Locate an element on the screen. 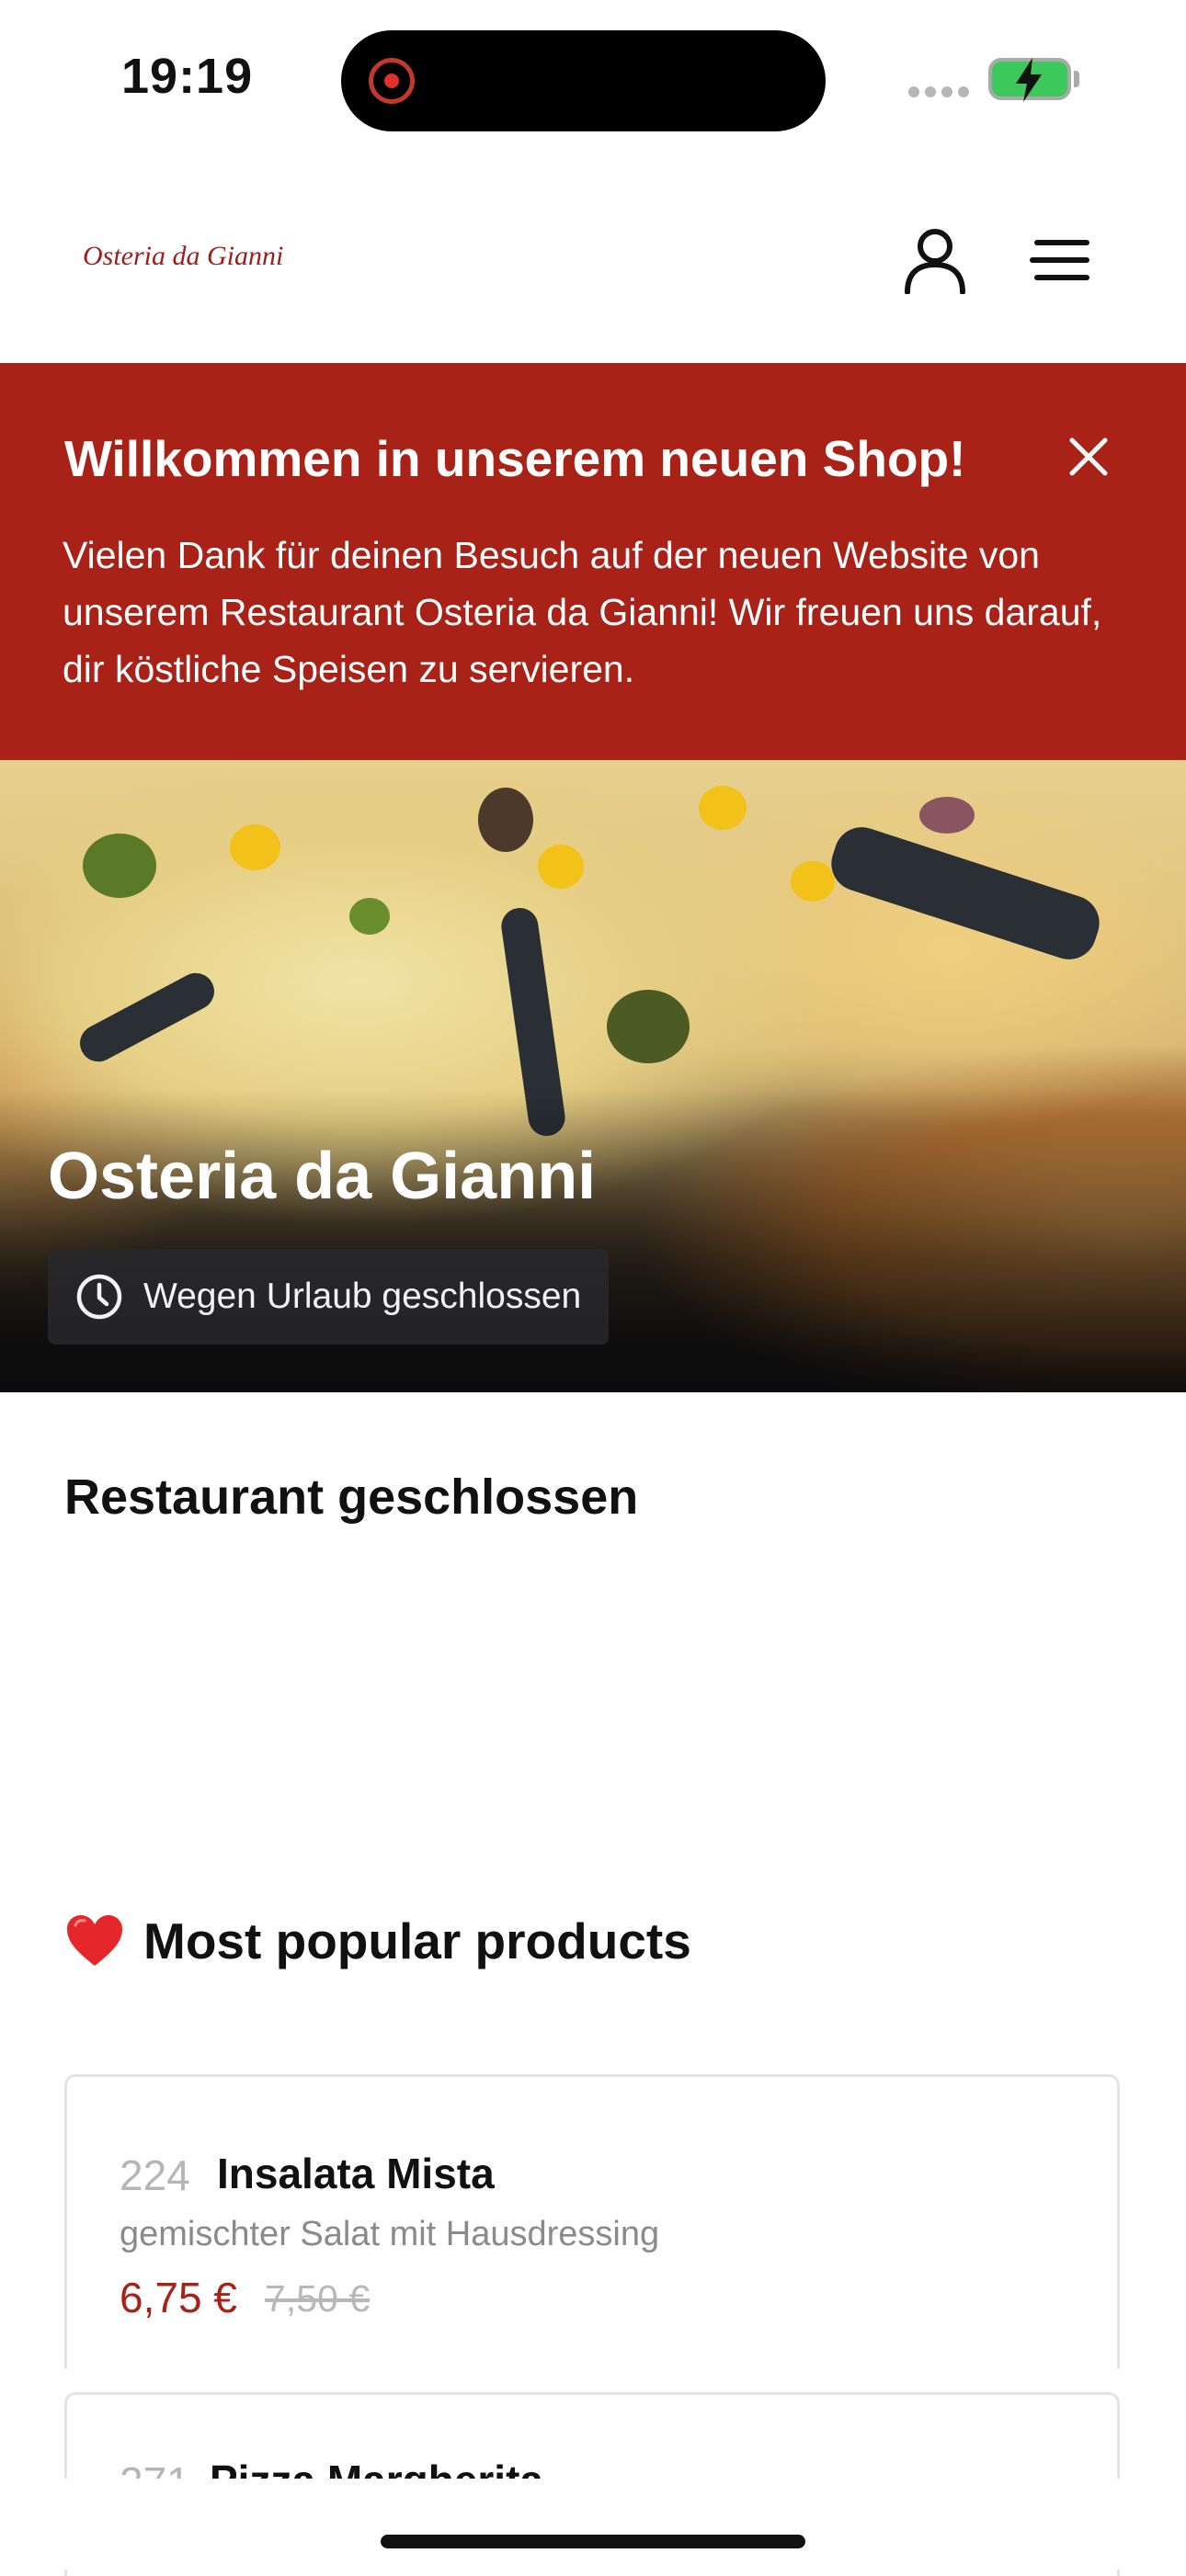 Image resolution: width=1186 pixels, height=2576 pixels. dynamic-island is located at coordinates (583, 80).